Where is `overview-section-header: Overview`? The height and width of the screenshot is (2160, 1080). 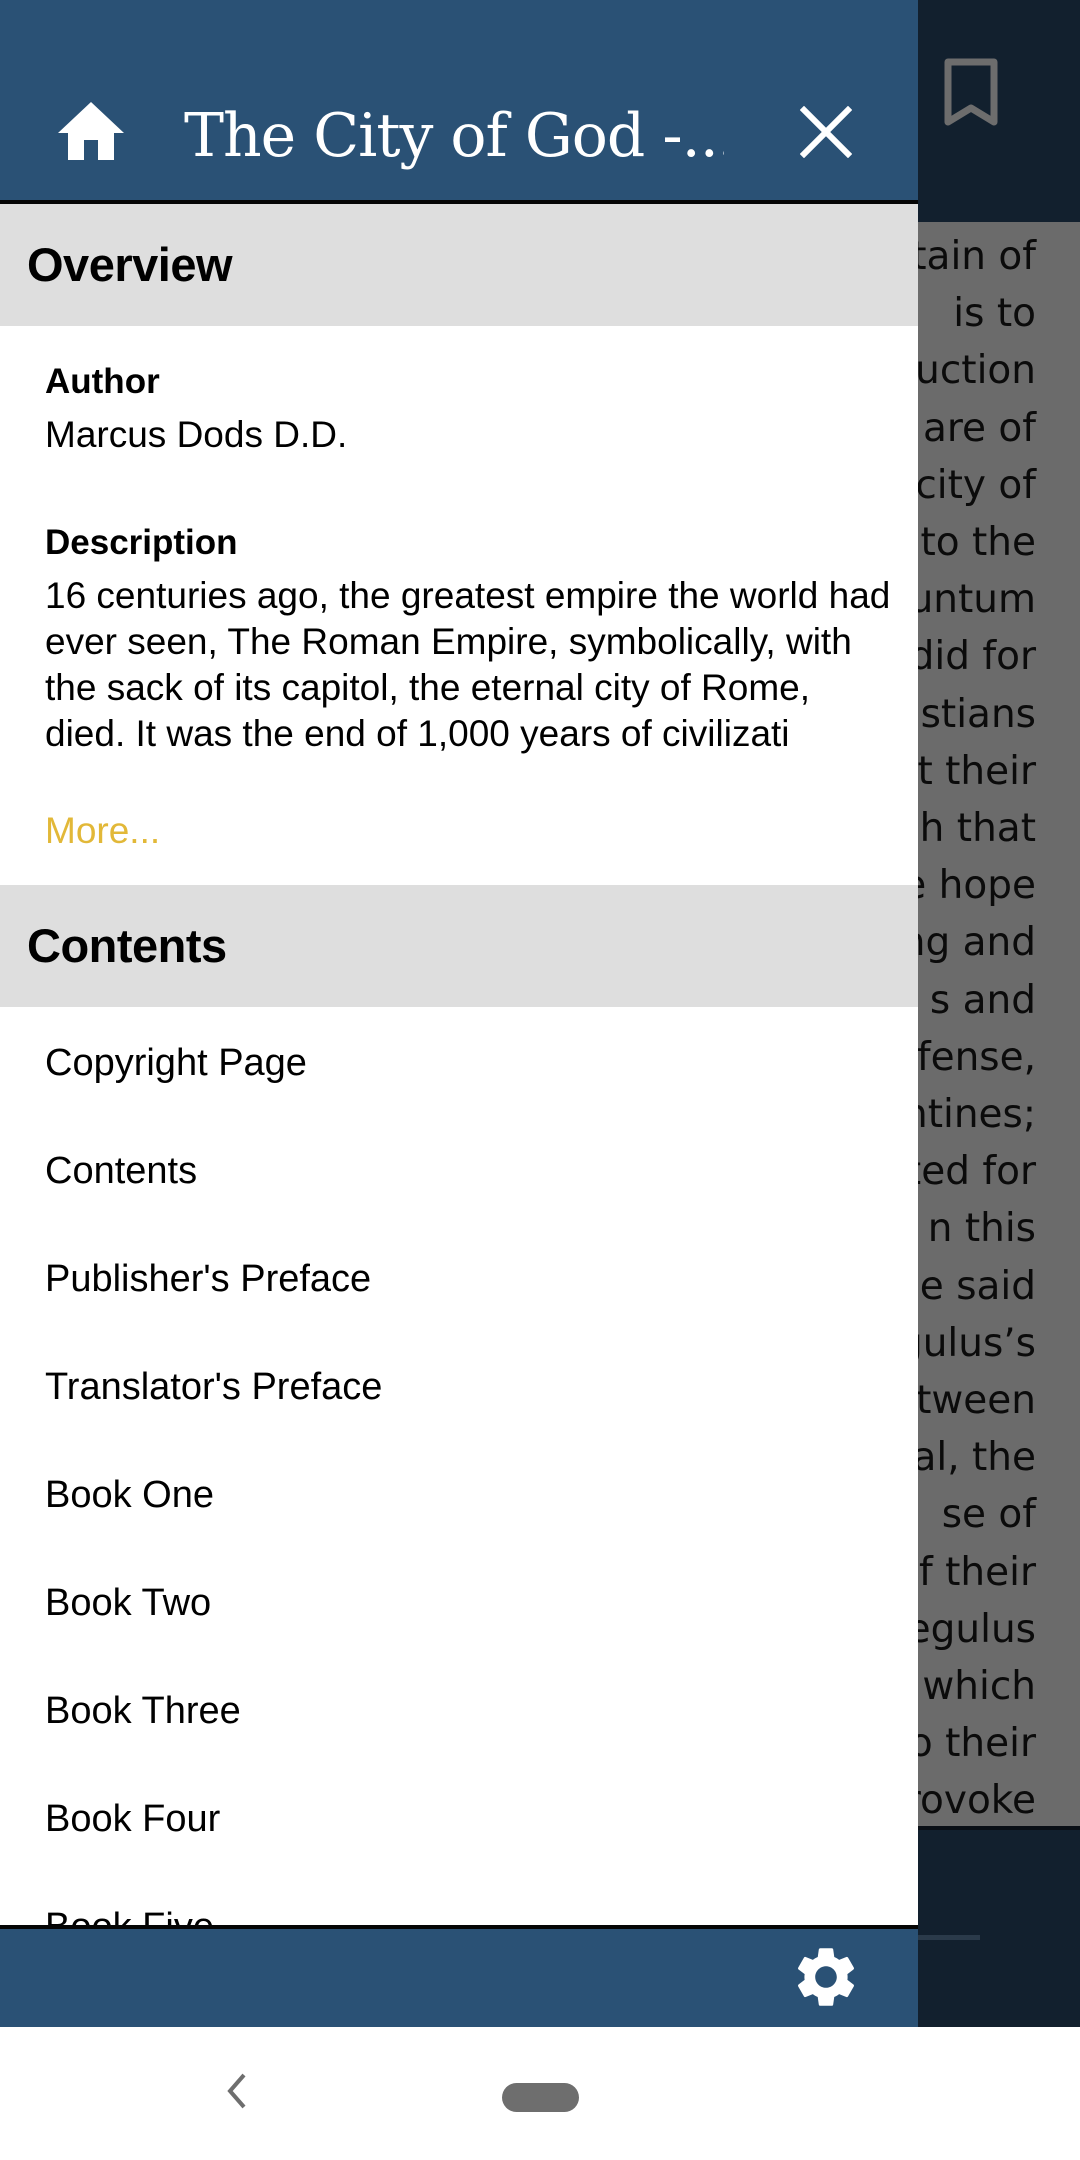 overview-section-header: Overview is located at coordinates (459, 265).